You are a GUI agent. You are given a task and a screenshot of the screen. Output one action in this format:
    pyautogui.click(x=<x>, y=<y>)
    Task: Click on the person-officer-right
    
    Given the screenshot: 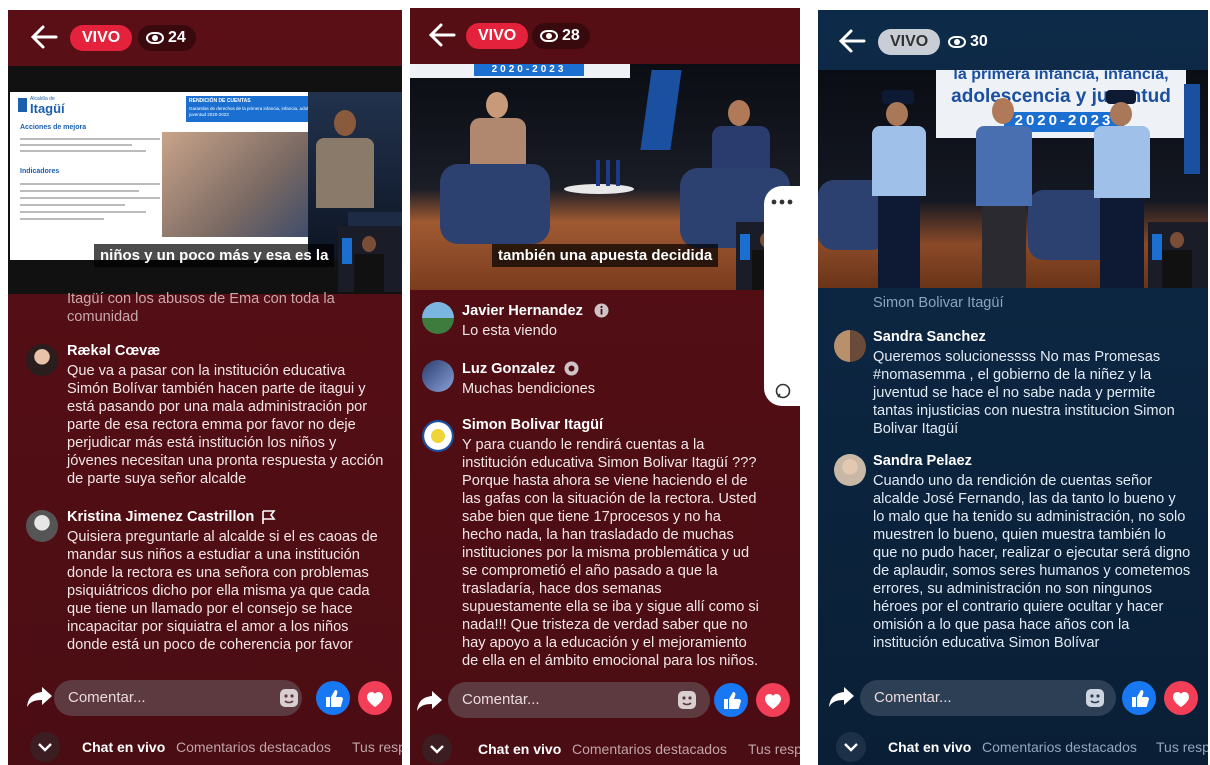 What is the action you would take?
    pyautogui.click(x=1121, y=189)
    